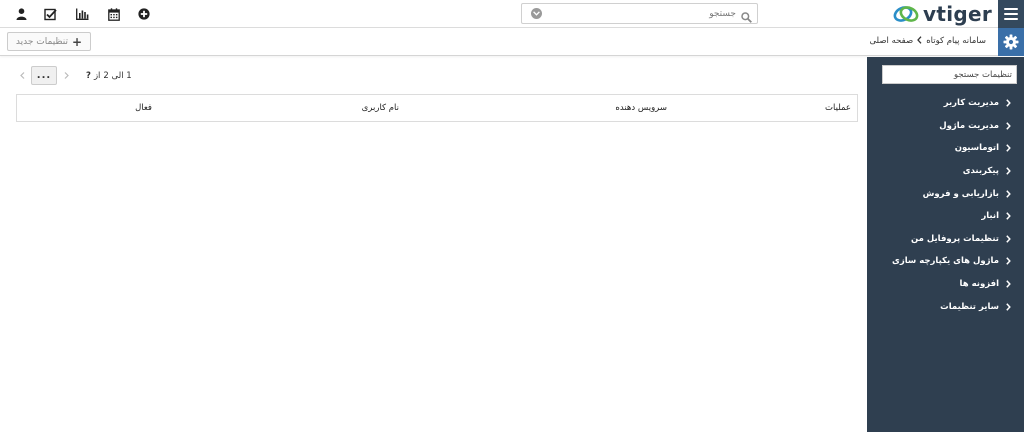  I want to click on sidebar-item-label: مدیریت کاربر, so click(971, 103).